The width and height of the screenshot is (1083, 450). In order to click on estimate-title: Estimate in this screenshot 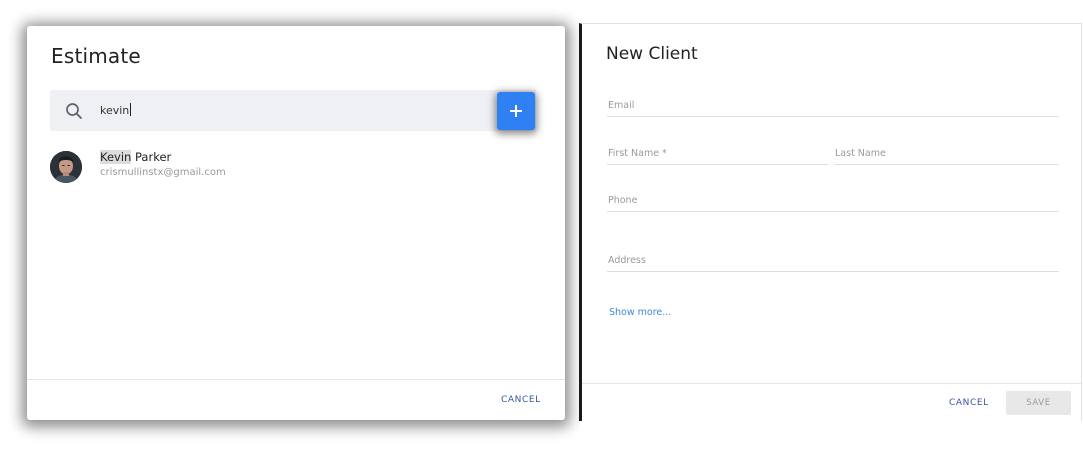, I will do `click(96, 56)`.